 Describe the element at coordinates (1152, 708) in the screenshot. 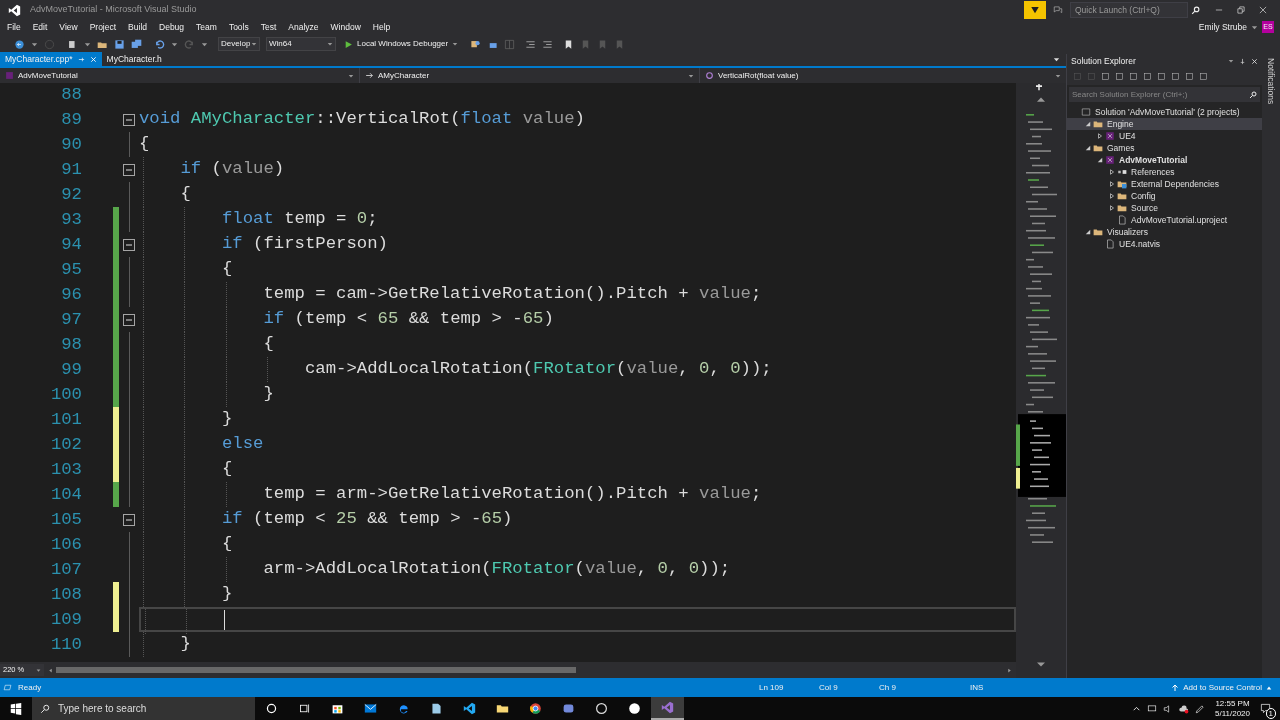

I see `network-icon` at that location.